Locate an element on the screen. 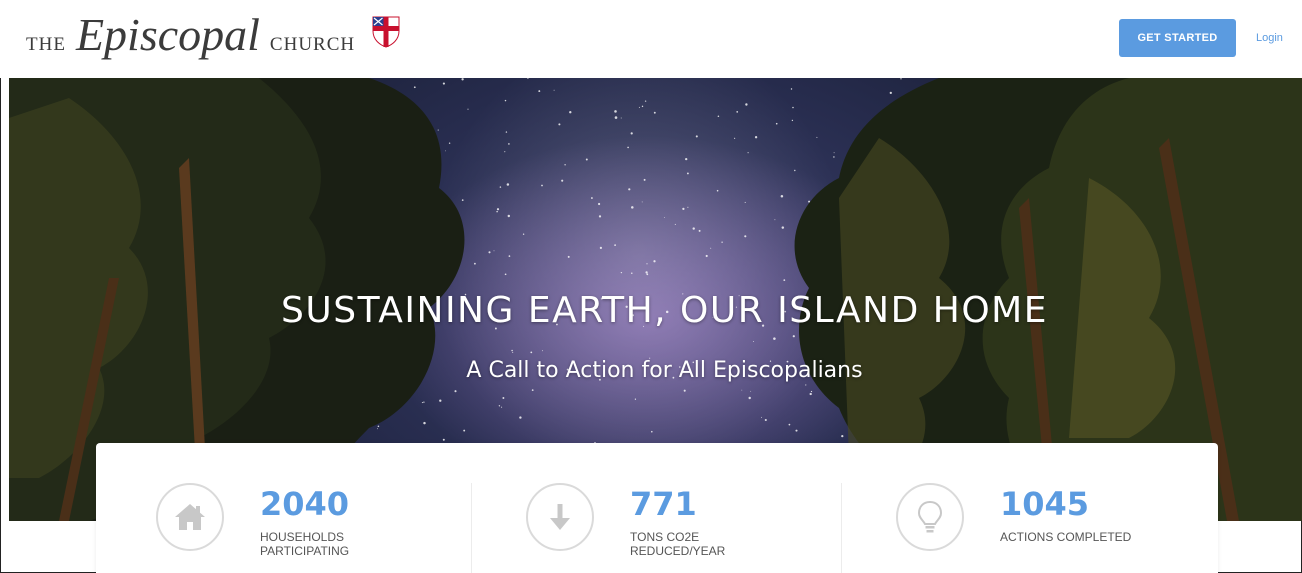 This screenshot has width=1302, height=573. house-icon is located at coordinates (190, 517).